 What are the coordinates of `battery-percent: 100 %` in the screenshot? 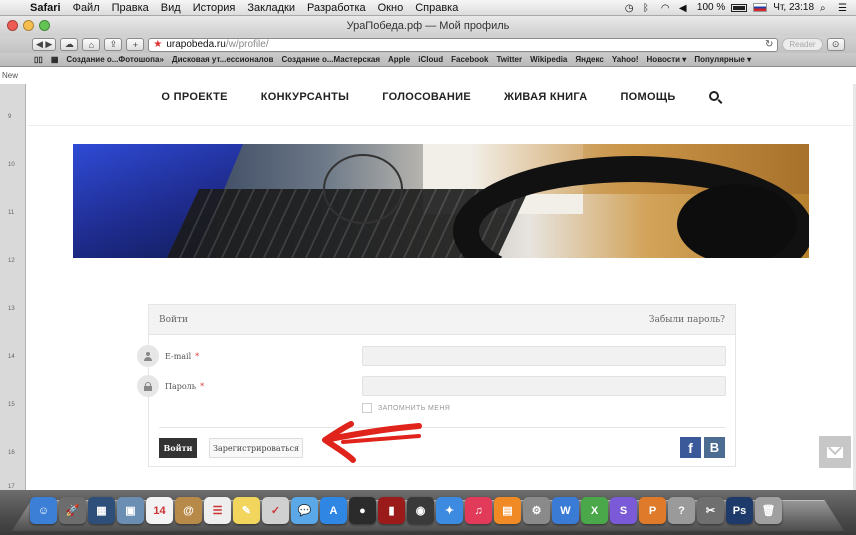 It's located at (711, 7).